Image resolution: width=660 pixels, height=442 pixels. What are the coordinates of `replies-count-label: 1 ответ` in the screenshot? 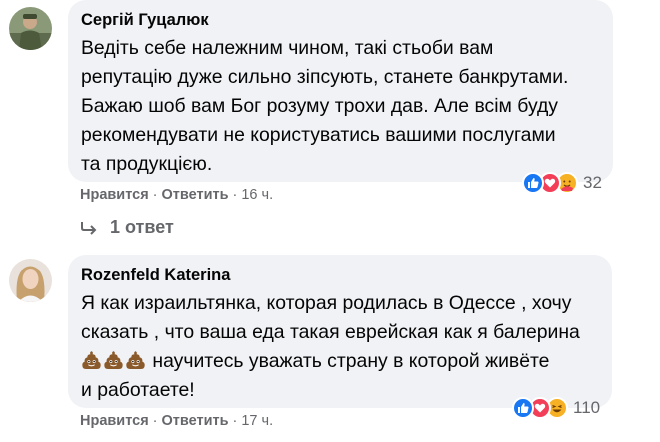 It's located at (142, 227).